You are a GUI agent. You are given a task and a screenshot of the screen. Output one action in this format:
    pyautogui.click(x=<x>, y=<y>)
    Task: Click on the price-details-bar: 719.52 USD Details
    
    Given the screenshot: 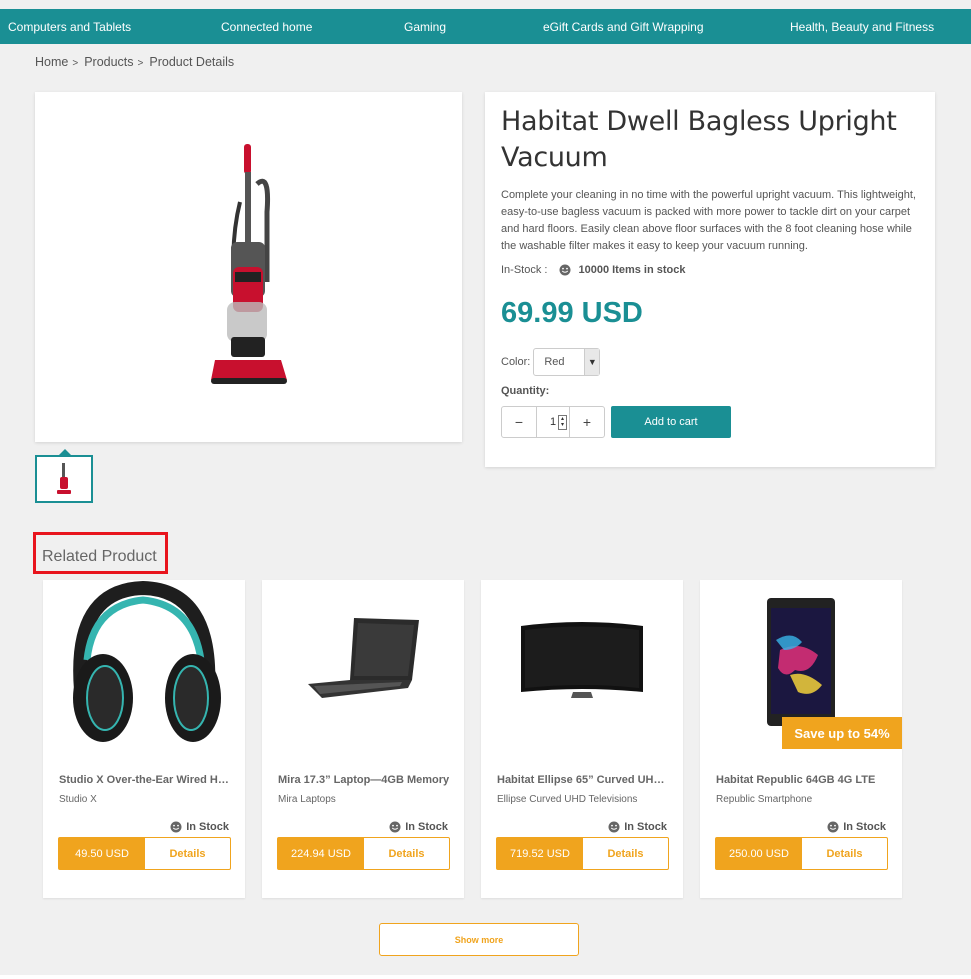 What is the action you would take?
    pyautogui.click(x=582, y=853)
    